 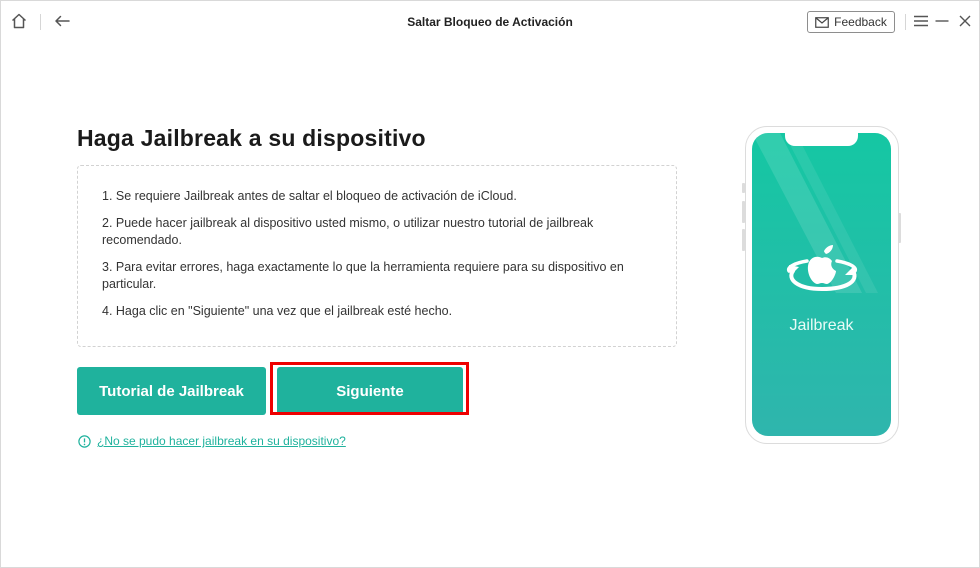 I want to click on jailbreak-tutorial-button: Tutorial de Jailbreak, so click(x=171, y=391).